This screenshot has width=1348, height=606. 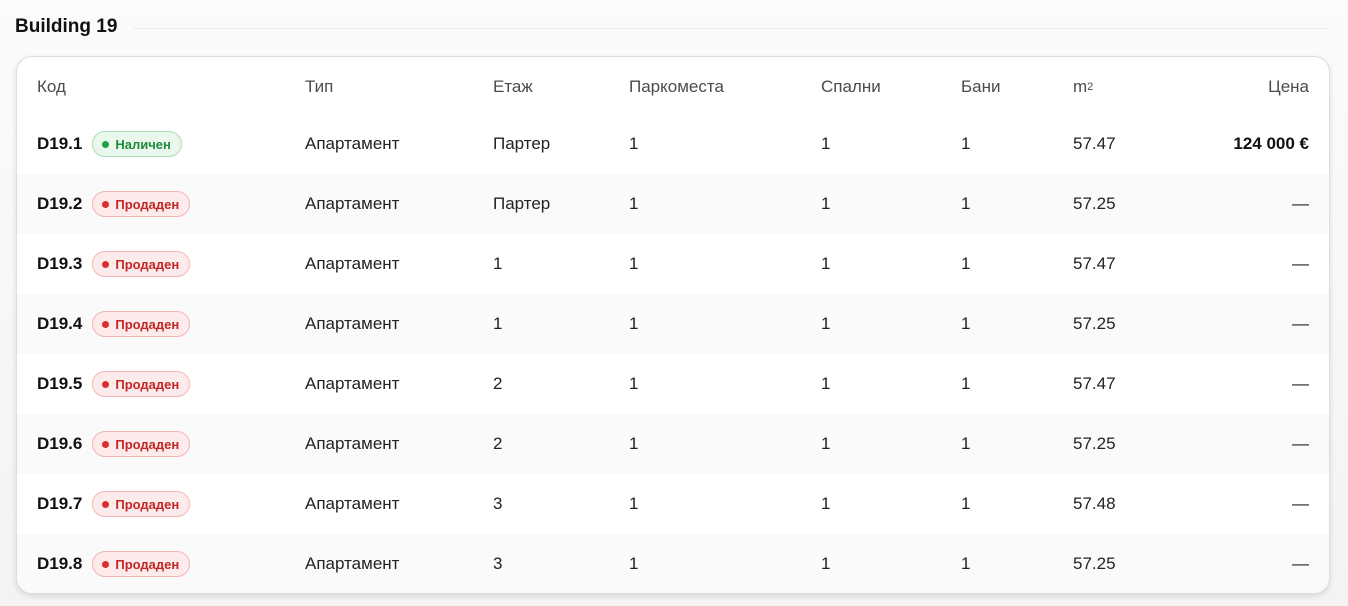 What do you see at coordinates (851, 87) in the screenshot?
I see `header-bedrooms: Спални` at bounding box center [851, 87].